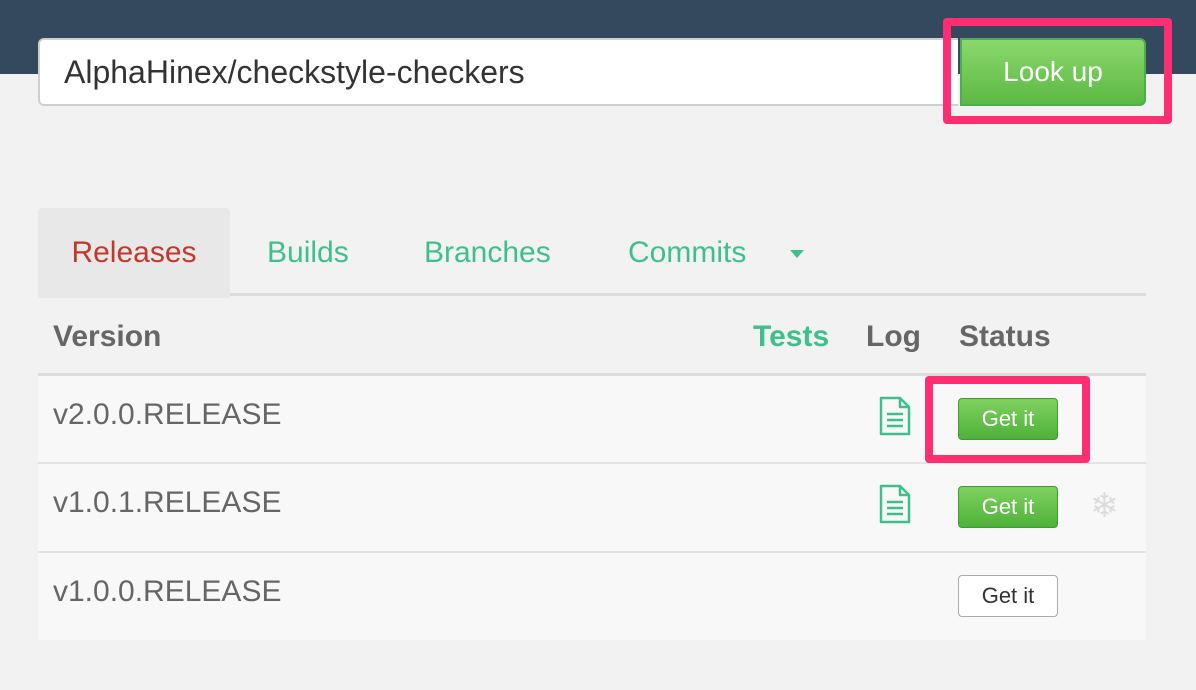 The width and height of the screenshot is (1196, 690). I want to click on version-label: v2.0.0.RELEASE, so click(167, 414).